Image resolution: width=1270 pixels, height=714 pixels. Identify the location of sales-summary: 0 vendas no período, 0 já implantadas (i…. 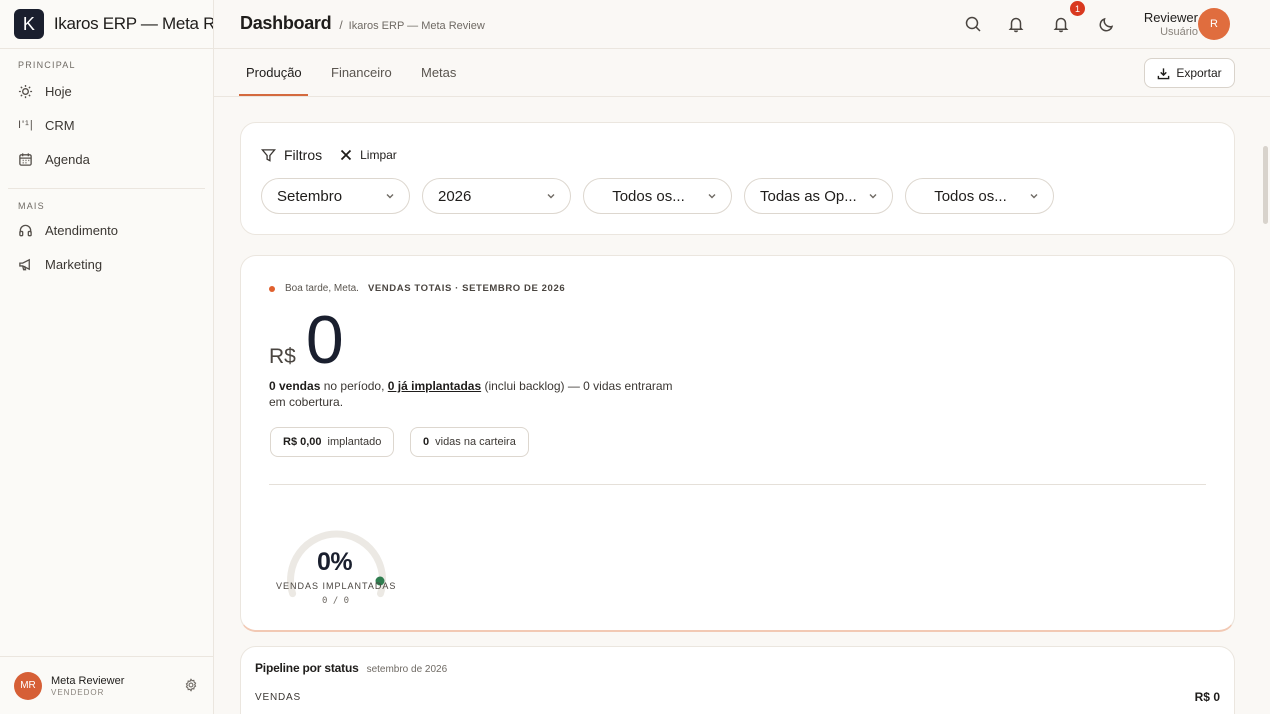
(479, 394).